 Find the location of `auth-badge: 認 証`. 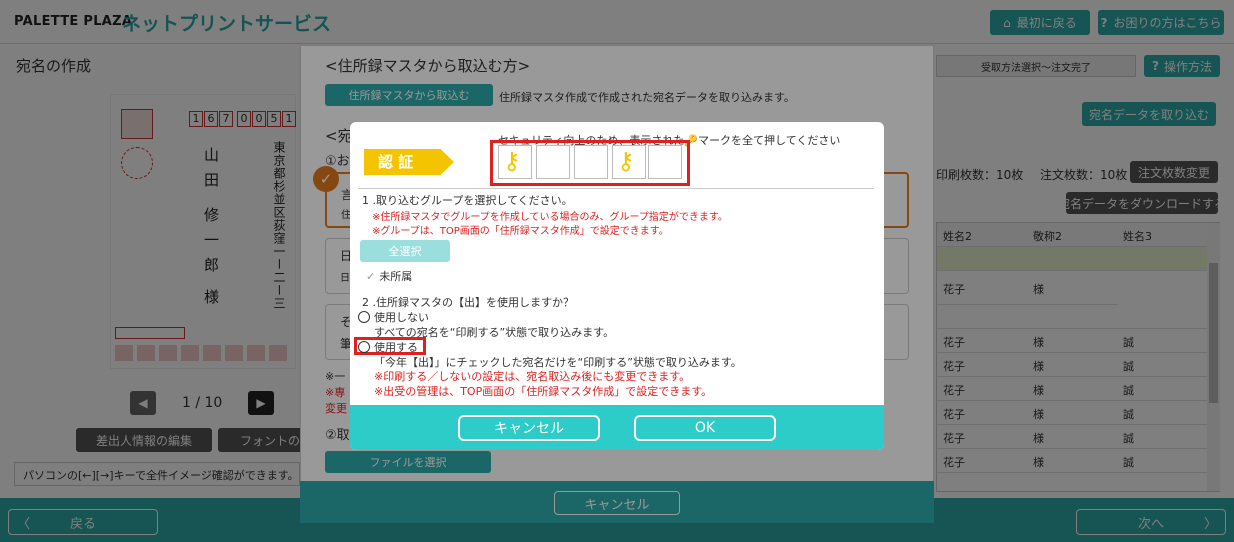

auth-badge: 認 証 is located at coordinates (409, 162).